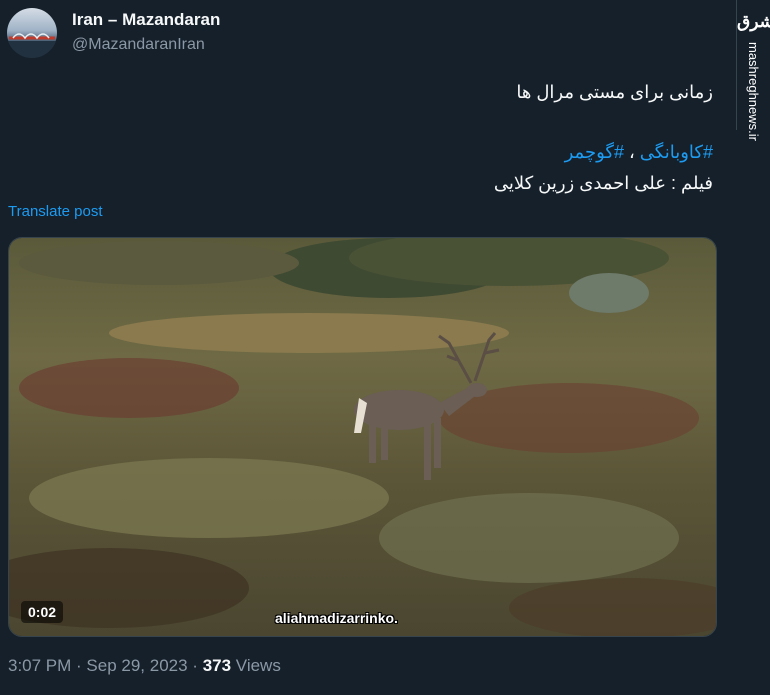 The height and width of the screenshot is (695, 770). I want to click on brand-watermark: مشرق mashreghnews.ir, so click(753, 70).